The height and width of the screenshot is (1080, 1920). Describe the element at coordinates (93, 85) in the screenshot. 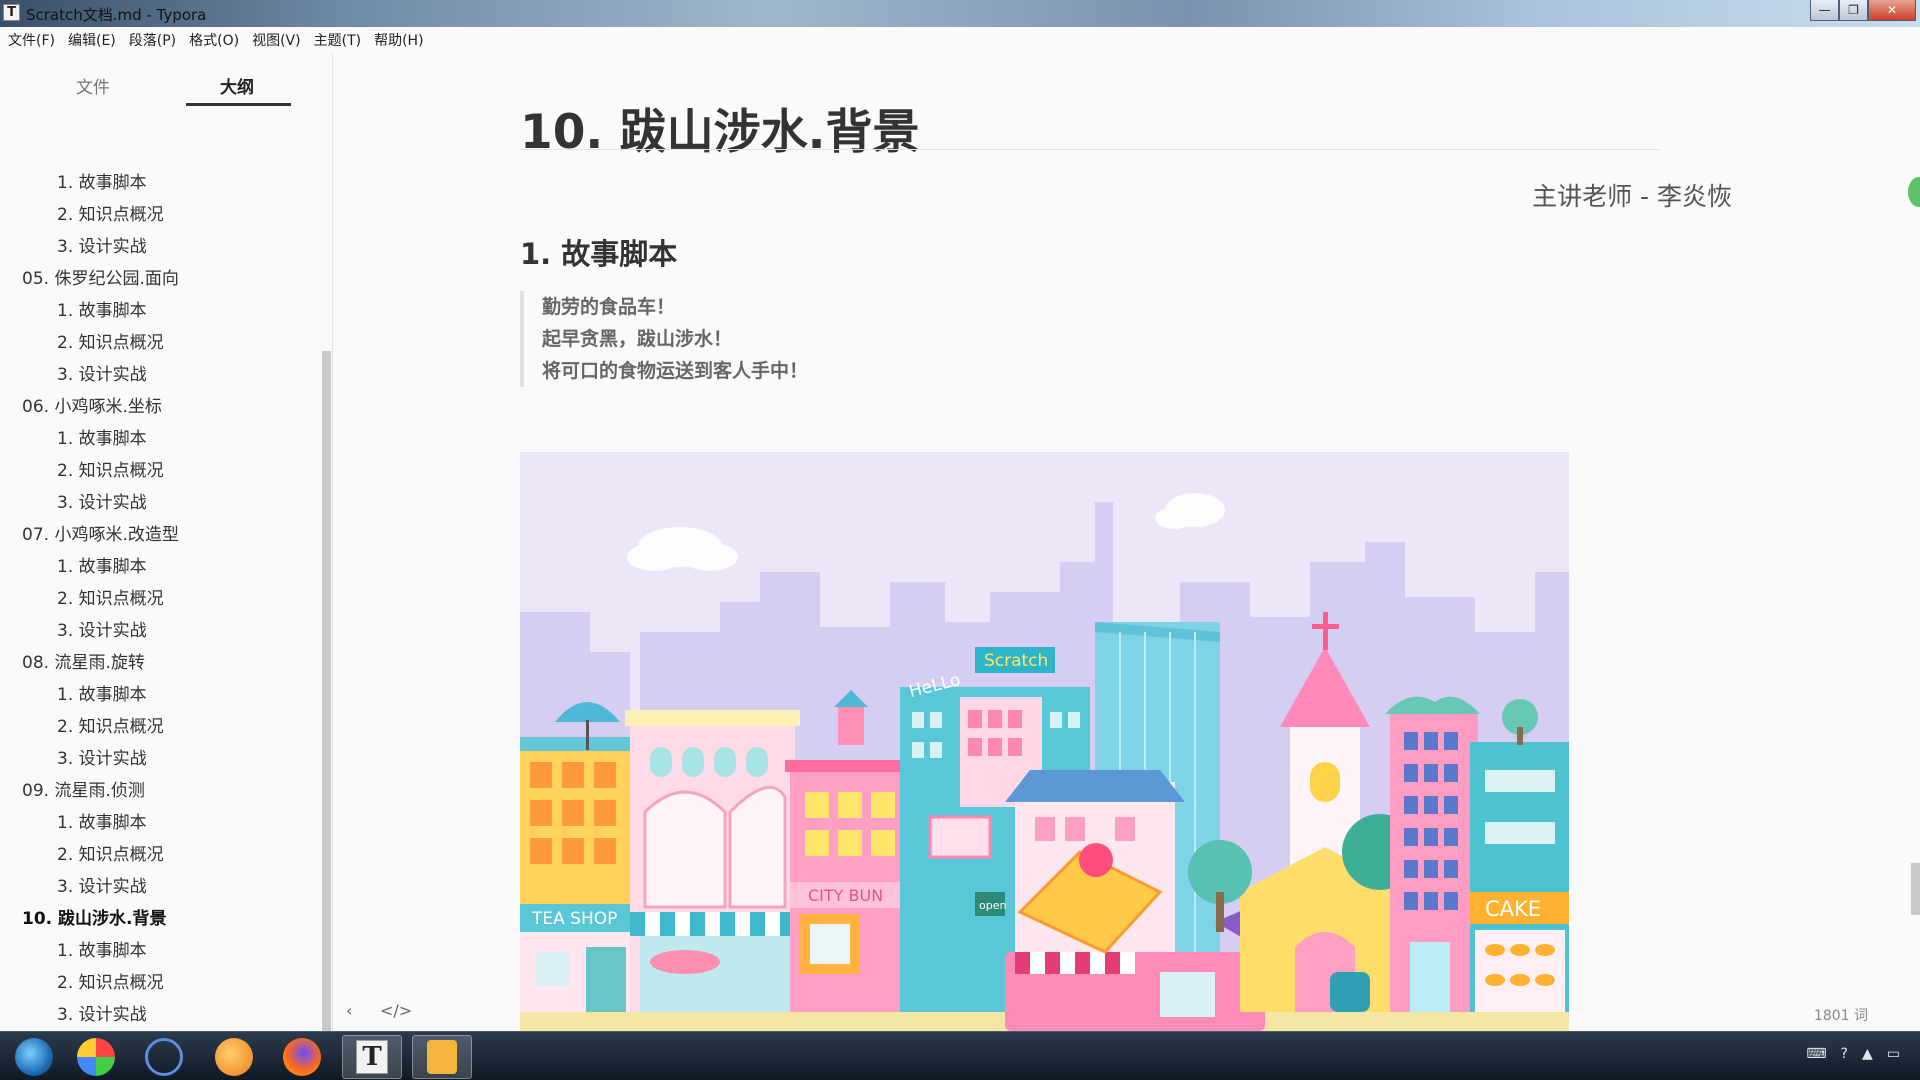

I see `tab-files: 文件` at that location.